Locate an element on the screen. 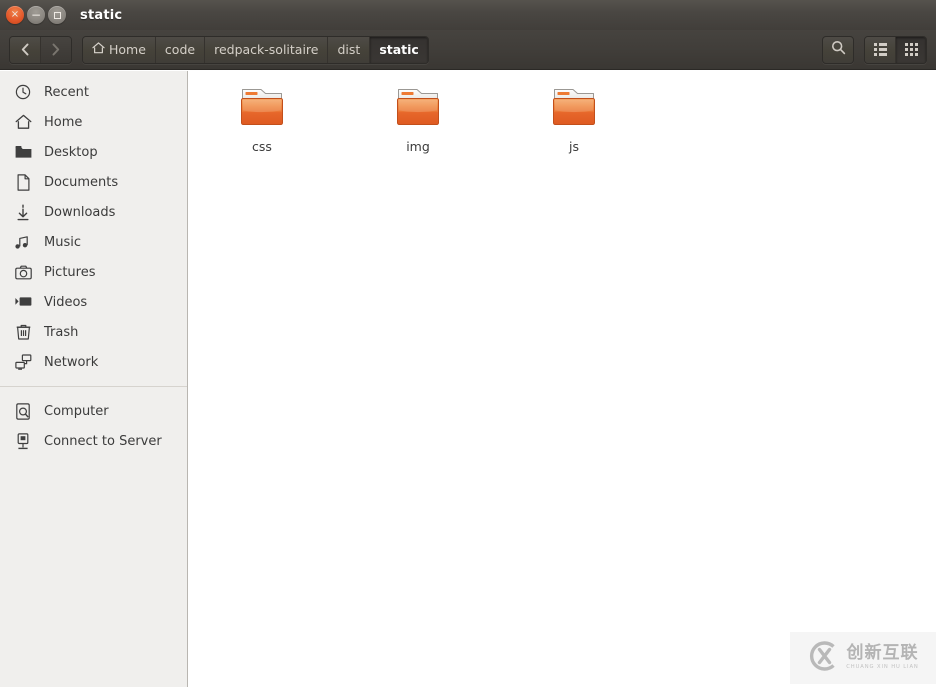  file-label: img is located at coordinates (418, 146).